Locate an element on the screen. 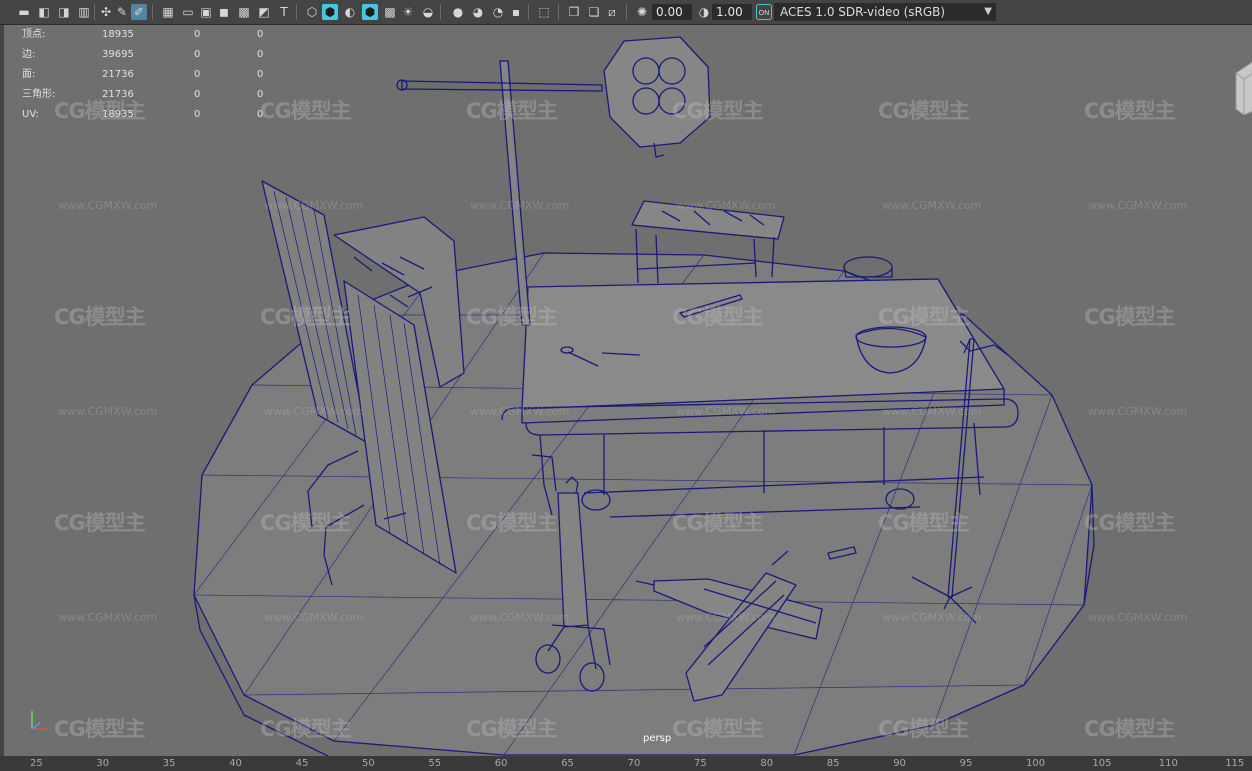 This screenshot has height=771, width=1252. timeline-tick-label: 40 is located at coordinates (235, 763).